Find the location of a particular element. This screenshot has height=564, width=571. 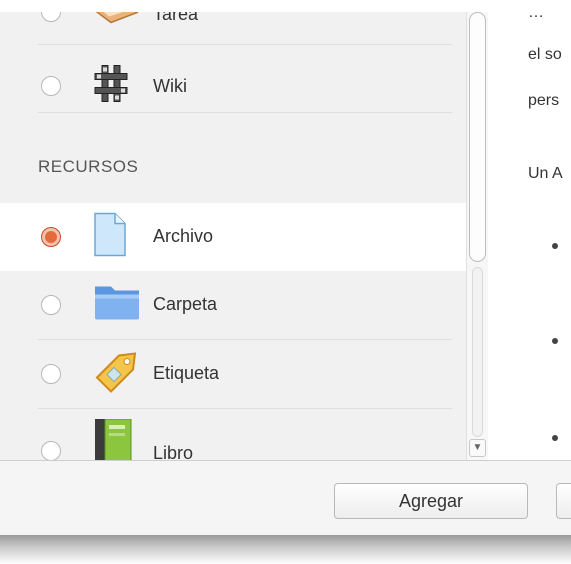

radio-etiqueta is located at coordinates (51, 374).